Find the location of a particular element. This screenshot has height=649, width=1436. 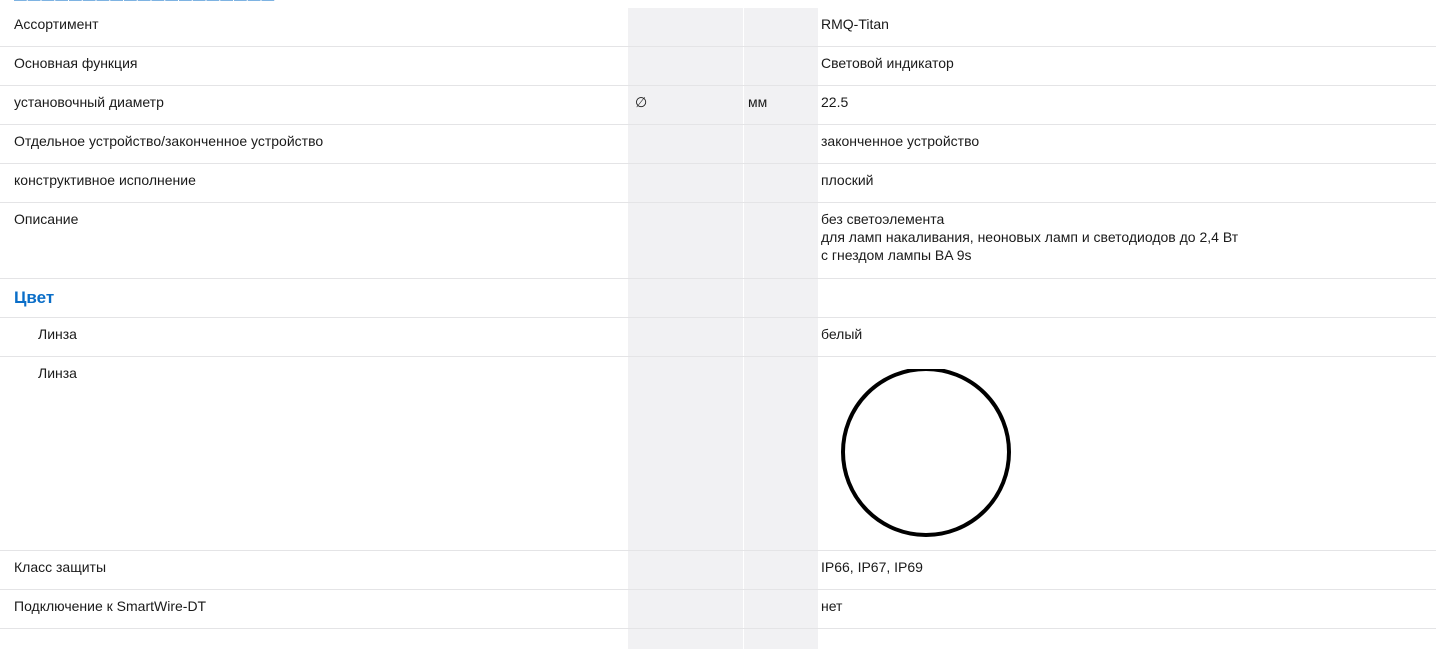

row-label: Описание is located at coordinates (314, 240).